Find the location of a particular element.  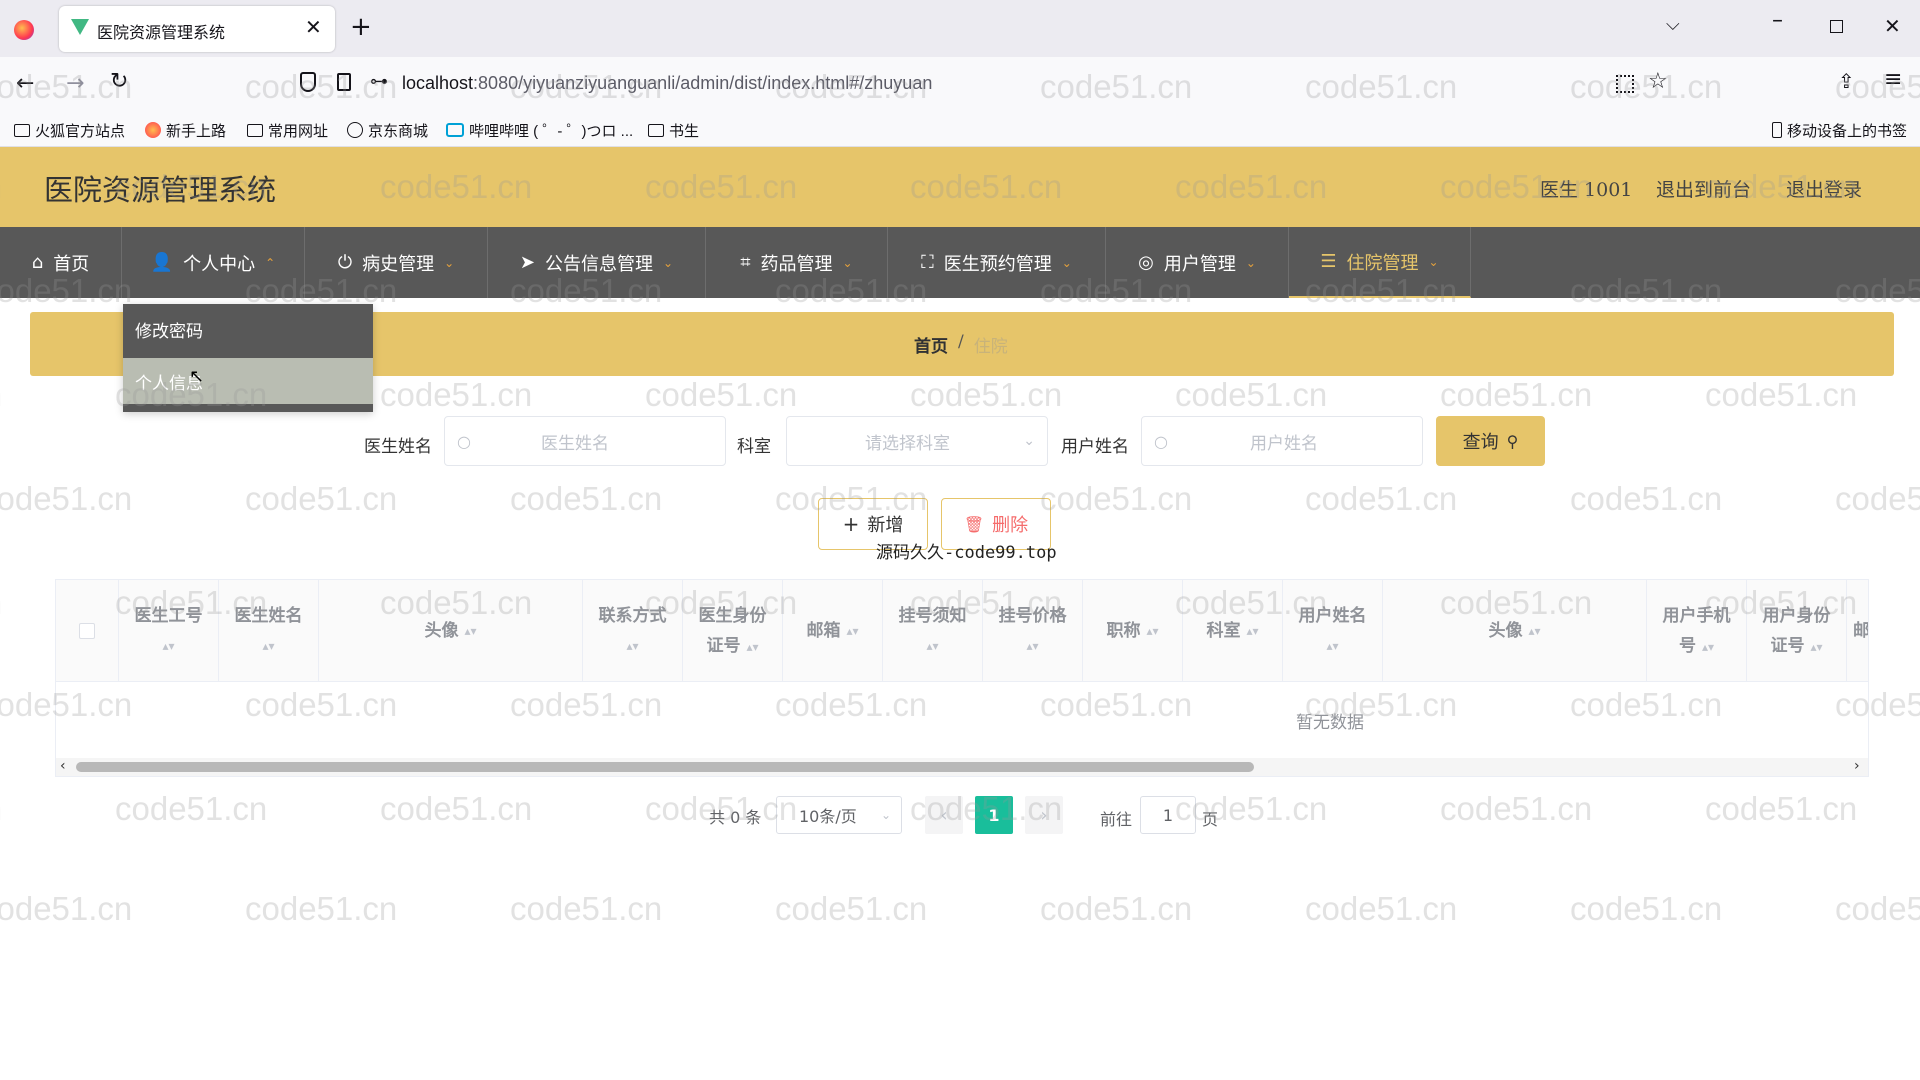

th-user-avatar: 头像 ▴▾ is located at coordinates (1515, 631).